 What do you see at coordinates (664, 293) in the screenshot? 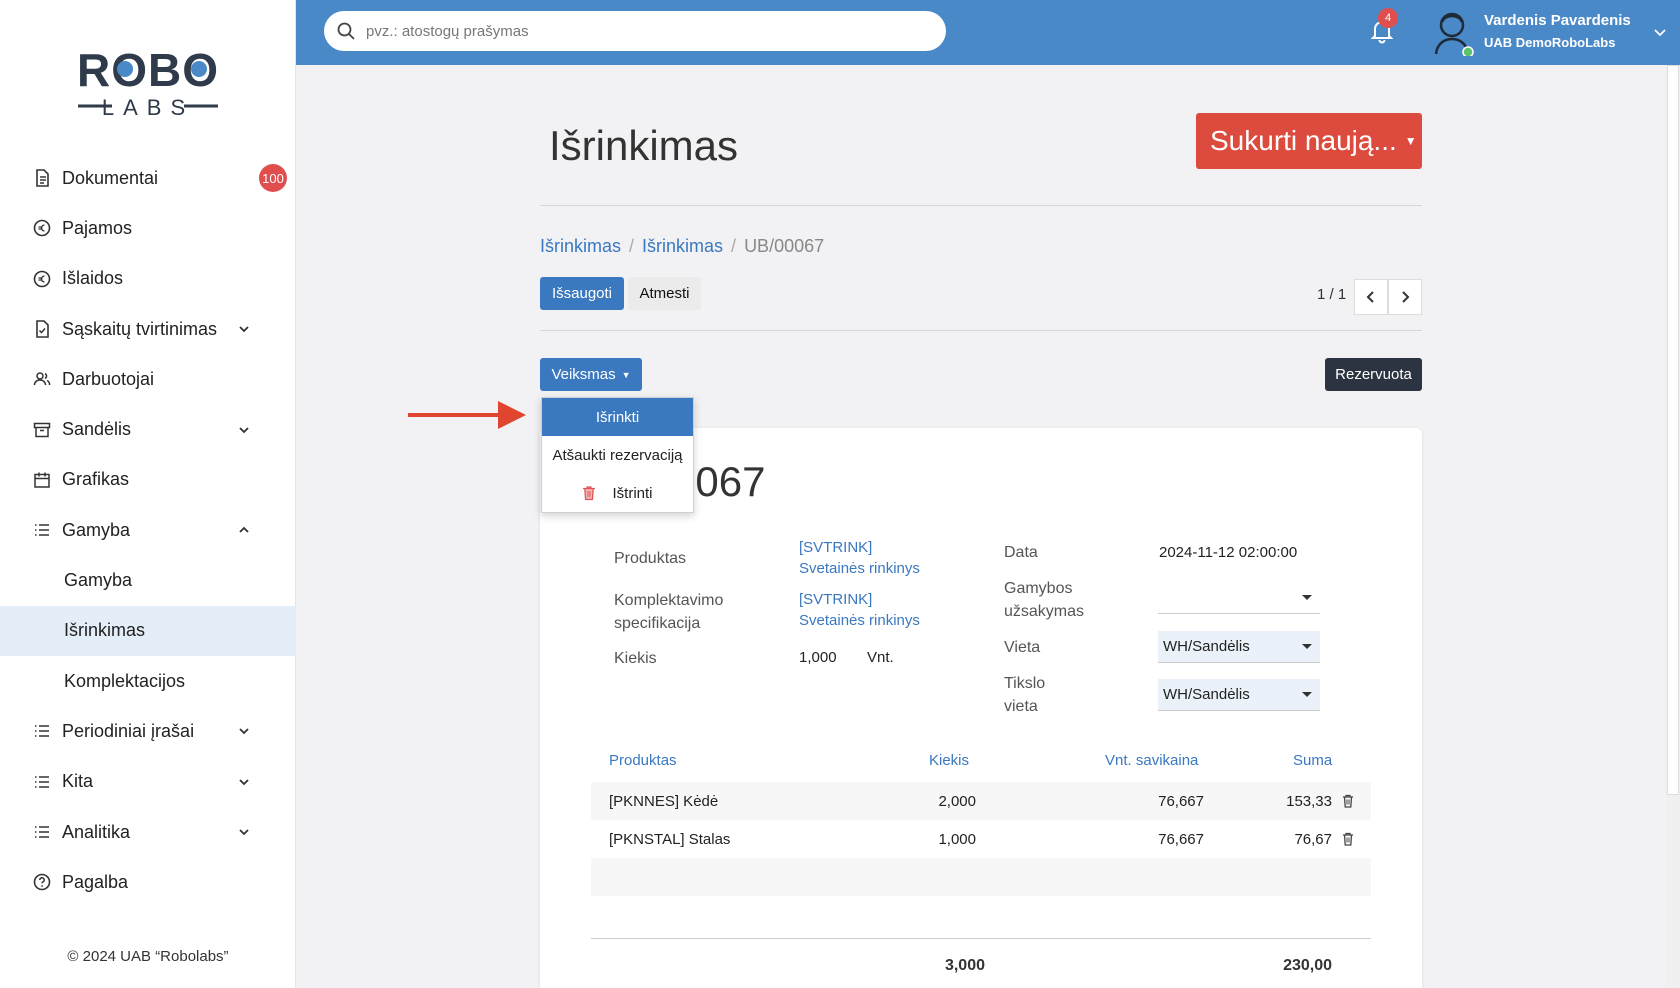
I see `discard-button: Atmesti` at bounding box center [664, 293].